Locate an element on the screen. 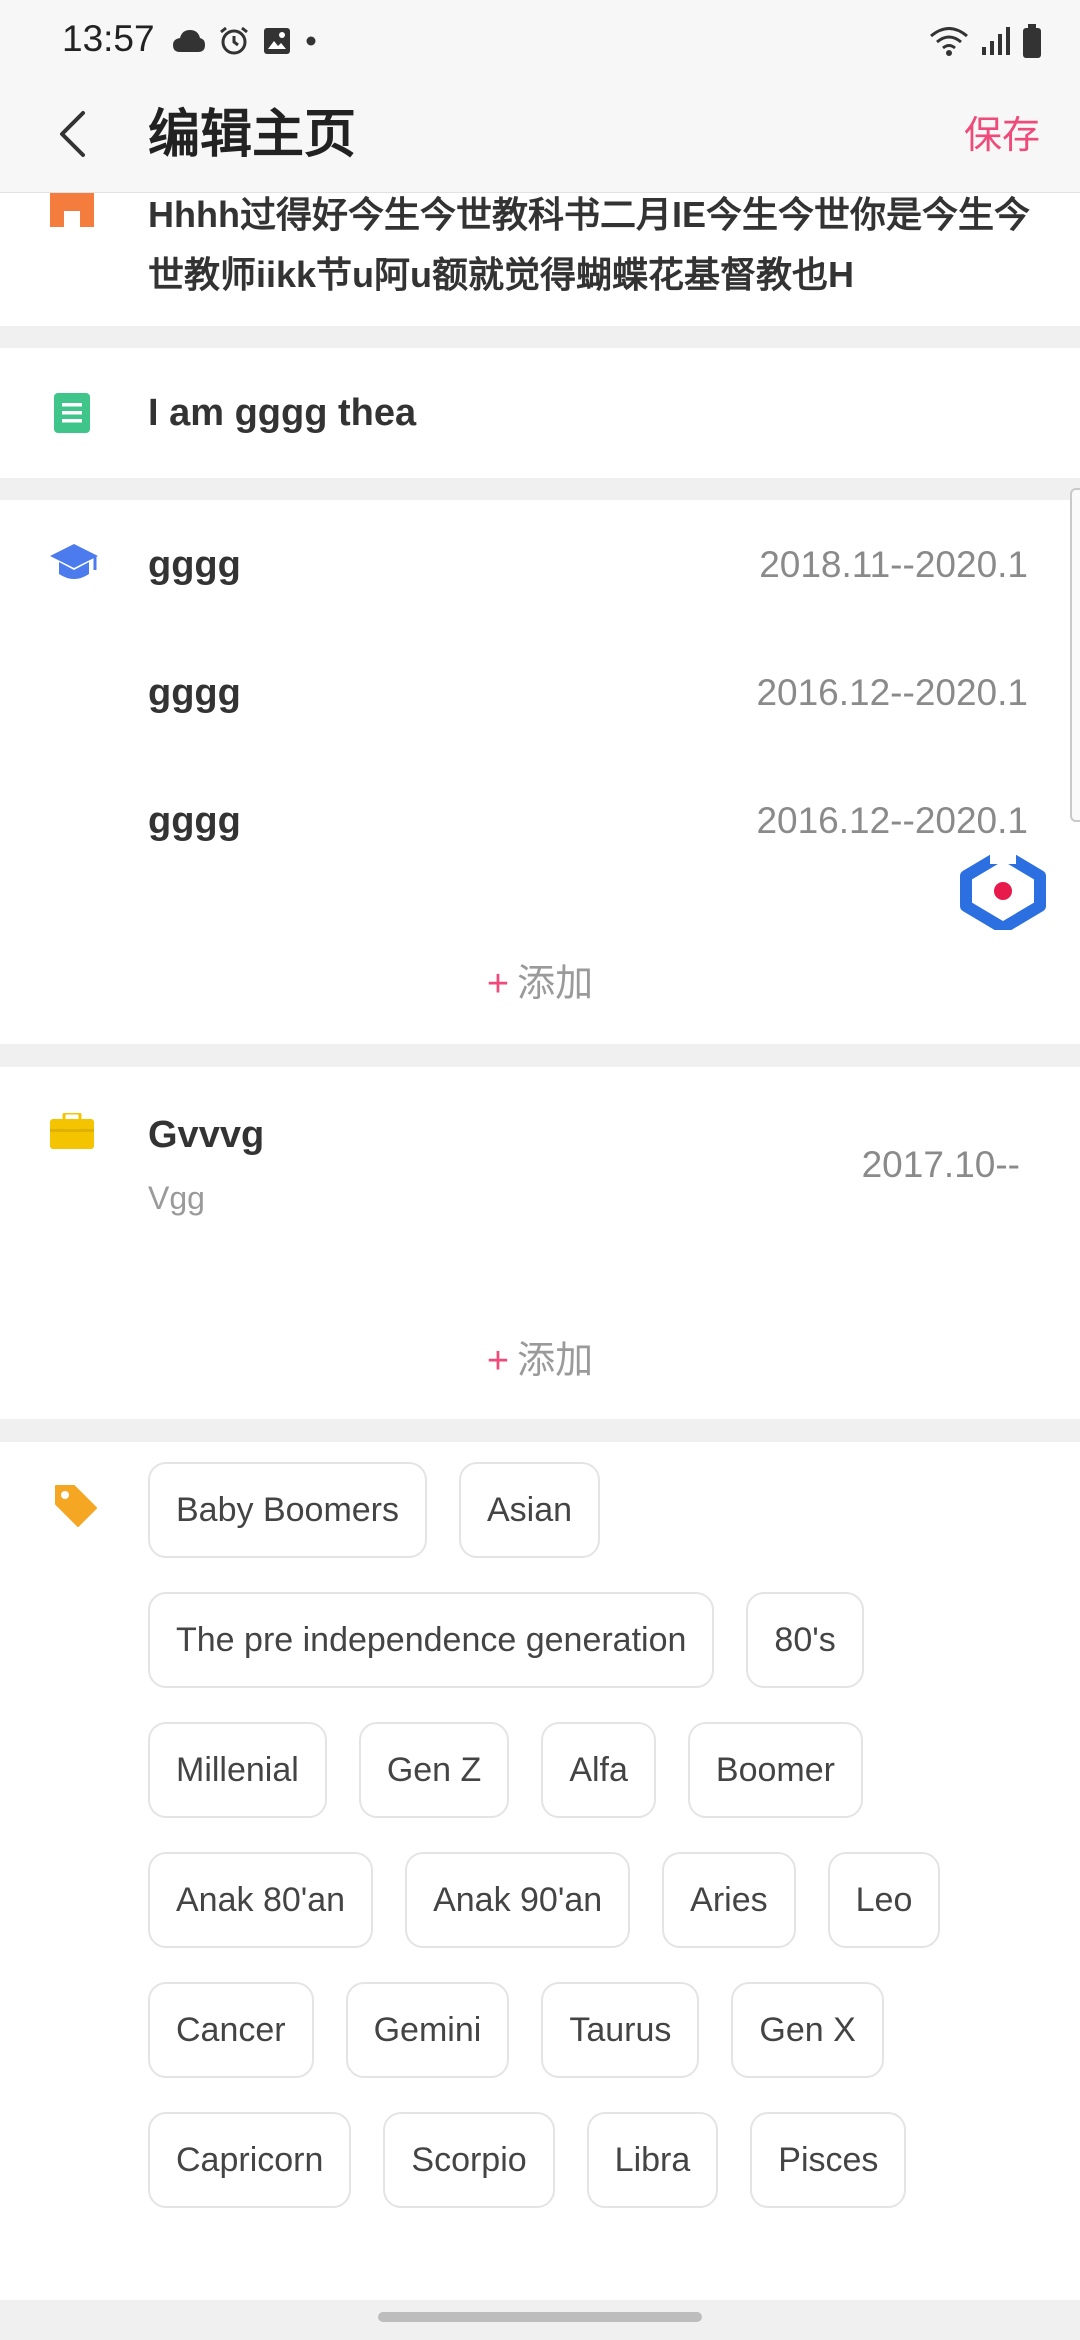 This screenshot has width=1080, height=2340. tag-row: Capricorn Scorpio Libra Pisces is located at coordinates (598, 2160).